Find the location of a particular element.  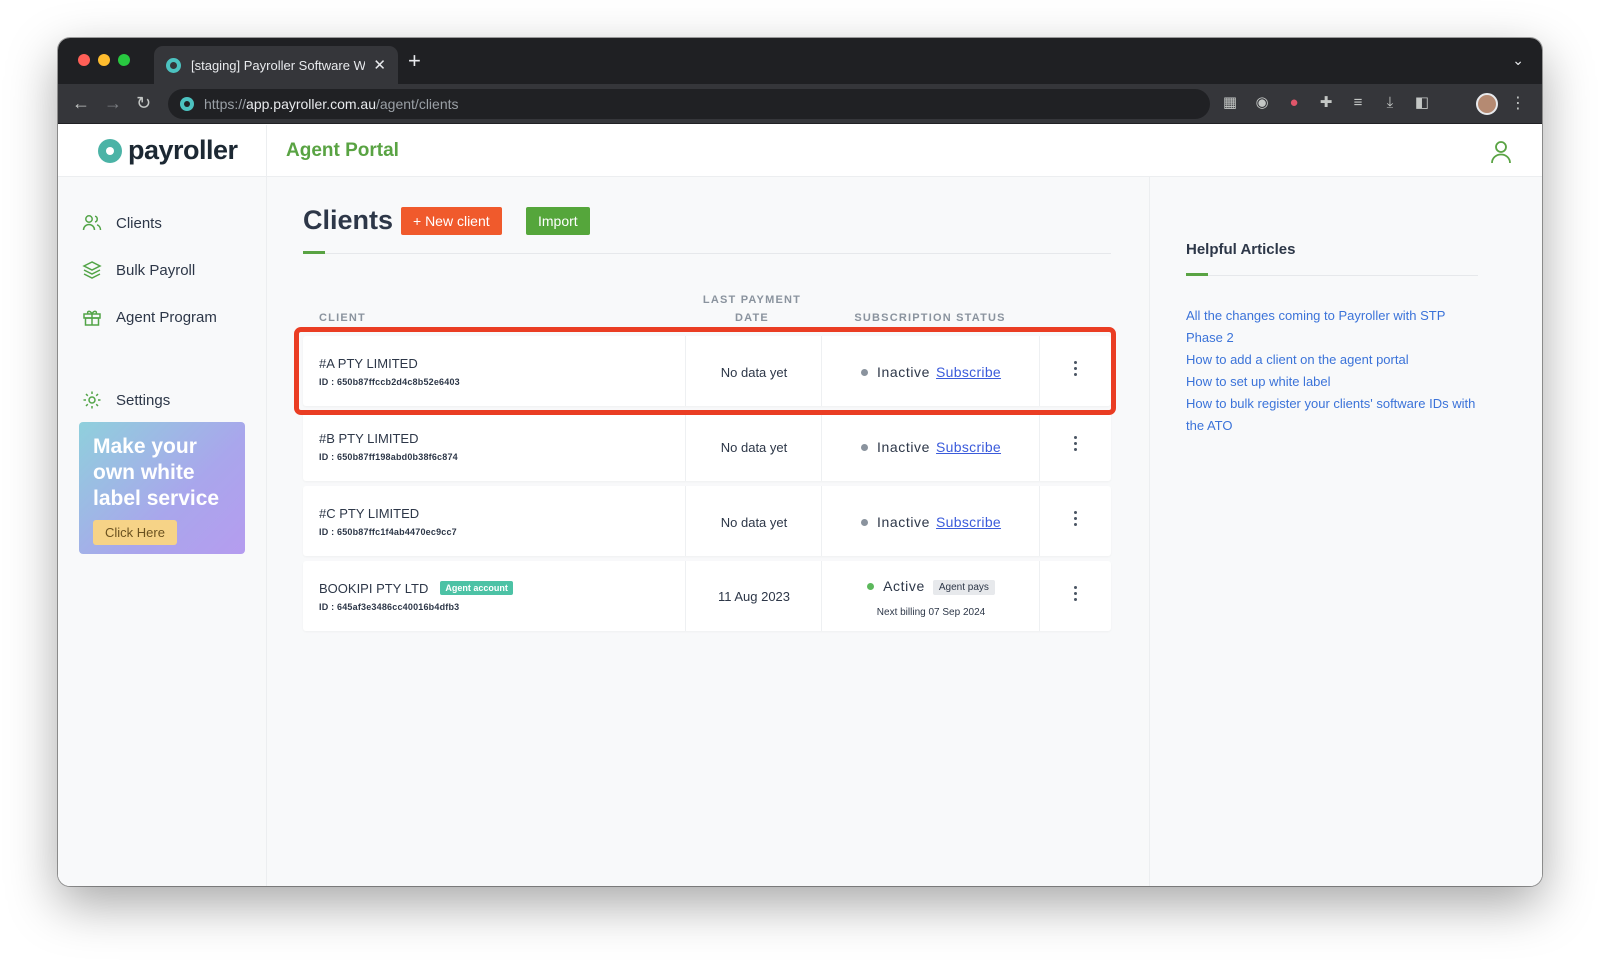

sidebar-item-label: Settings is located at coordinates (143, 400).